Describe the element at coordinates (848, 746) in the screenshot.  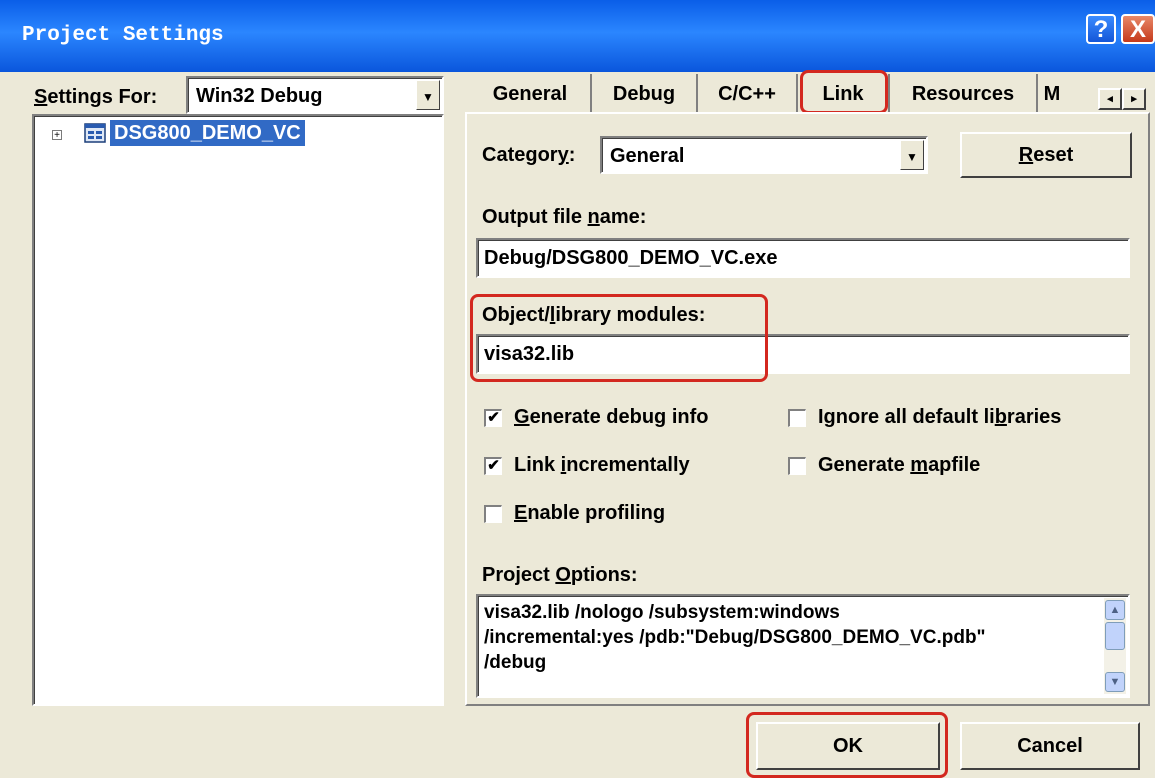
I see `ok-button: OK` at that location.